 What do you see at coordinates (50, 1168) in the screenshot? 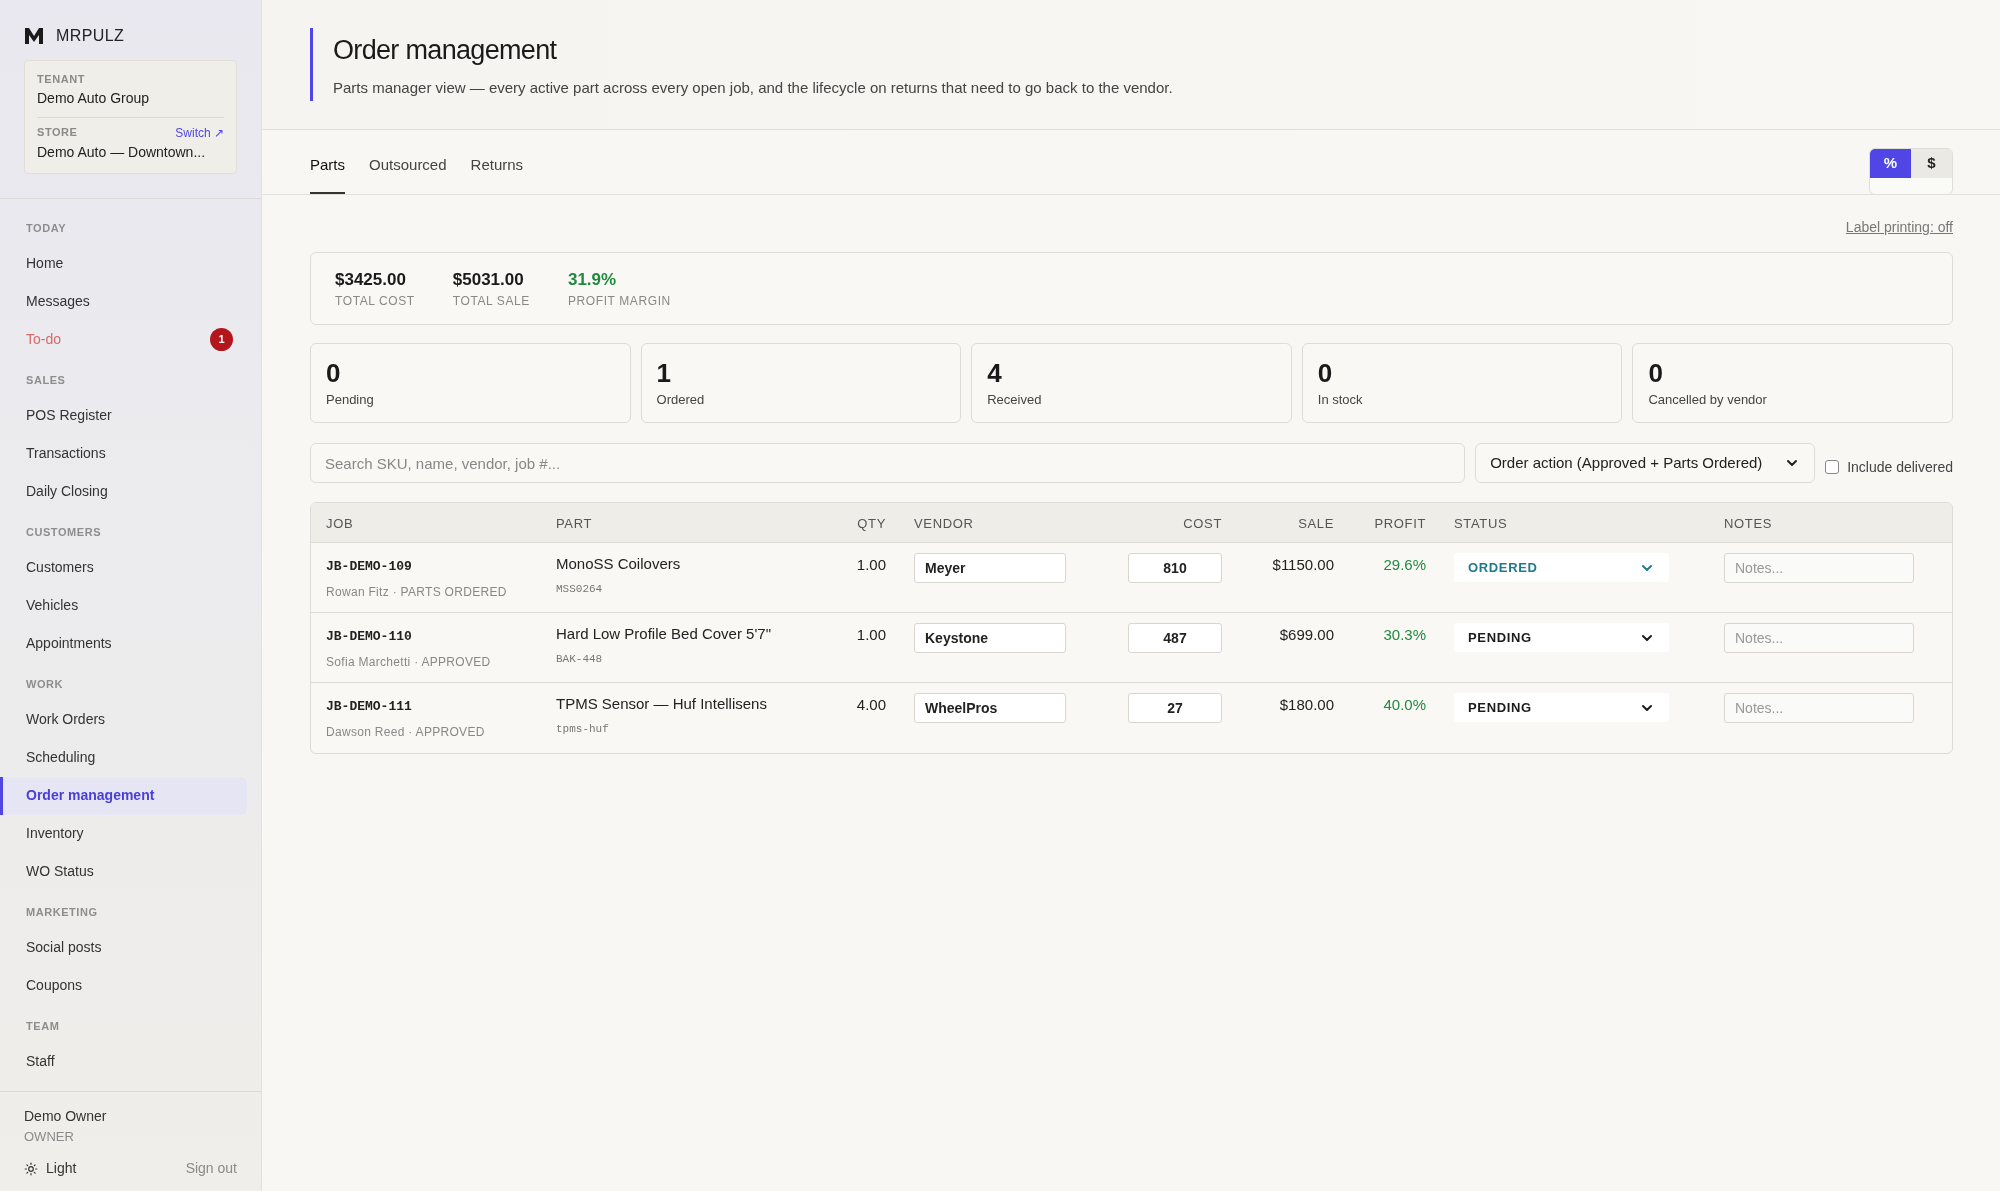
I see `theme-toggle: Light` at bounding box center [50, 1168].